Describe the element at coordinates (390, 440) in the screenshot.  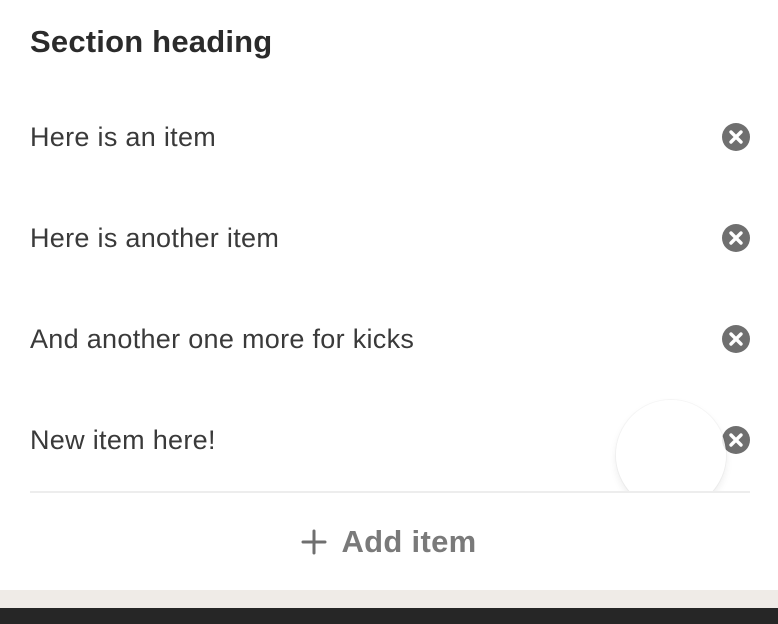
I see `list-item: New item here!` at that location.